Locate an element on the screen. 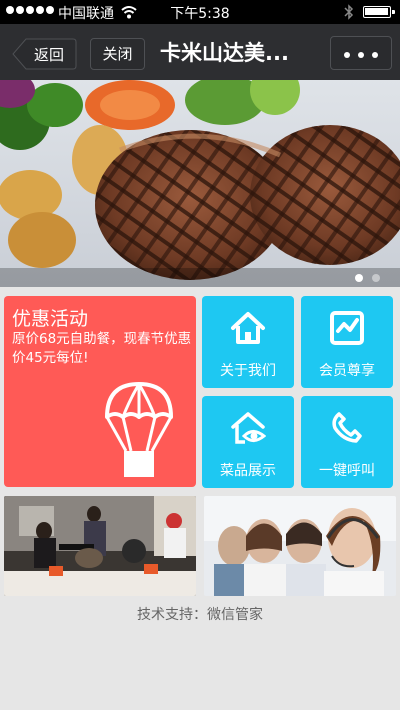 The height and width of the screenshot is (710, 400). tile-label: 会员尊享 is located at coordinates (347, 371).